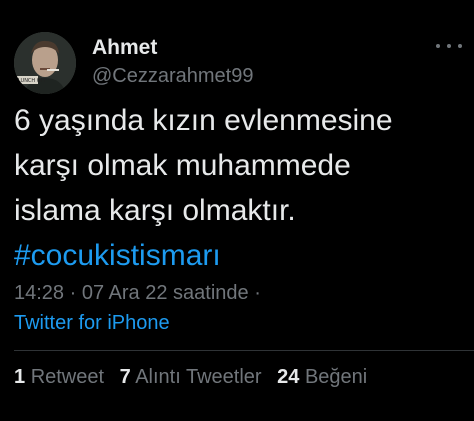  What do you see at coordinates (172, 76) in the screenshot?
I see `user-handle: @Cezzarahmet99` at bounding box center [172, 76].